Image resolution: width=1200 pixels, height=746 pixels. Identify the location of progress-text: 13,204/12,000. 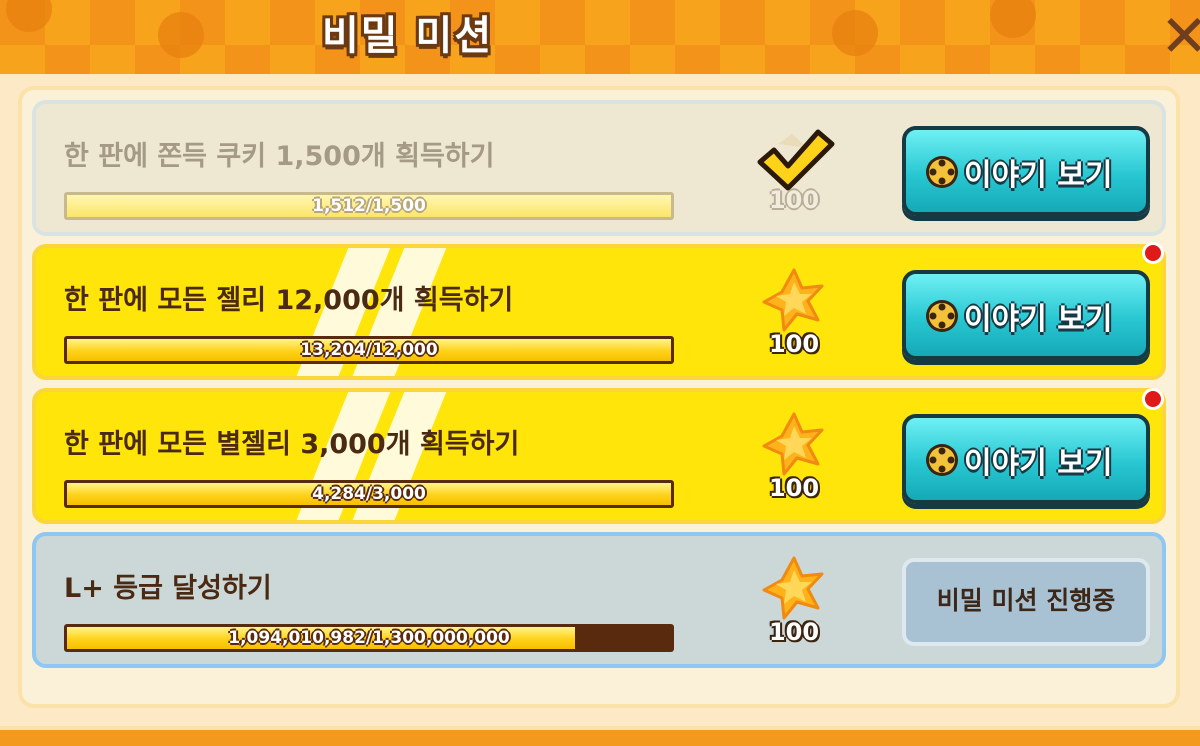
(369, 350).